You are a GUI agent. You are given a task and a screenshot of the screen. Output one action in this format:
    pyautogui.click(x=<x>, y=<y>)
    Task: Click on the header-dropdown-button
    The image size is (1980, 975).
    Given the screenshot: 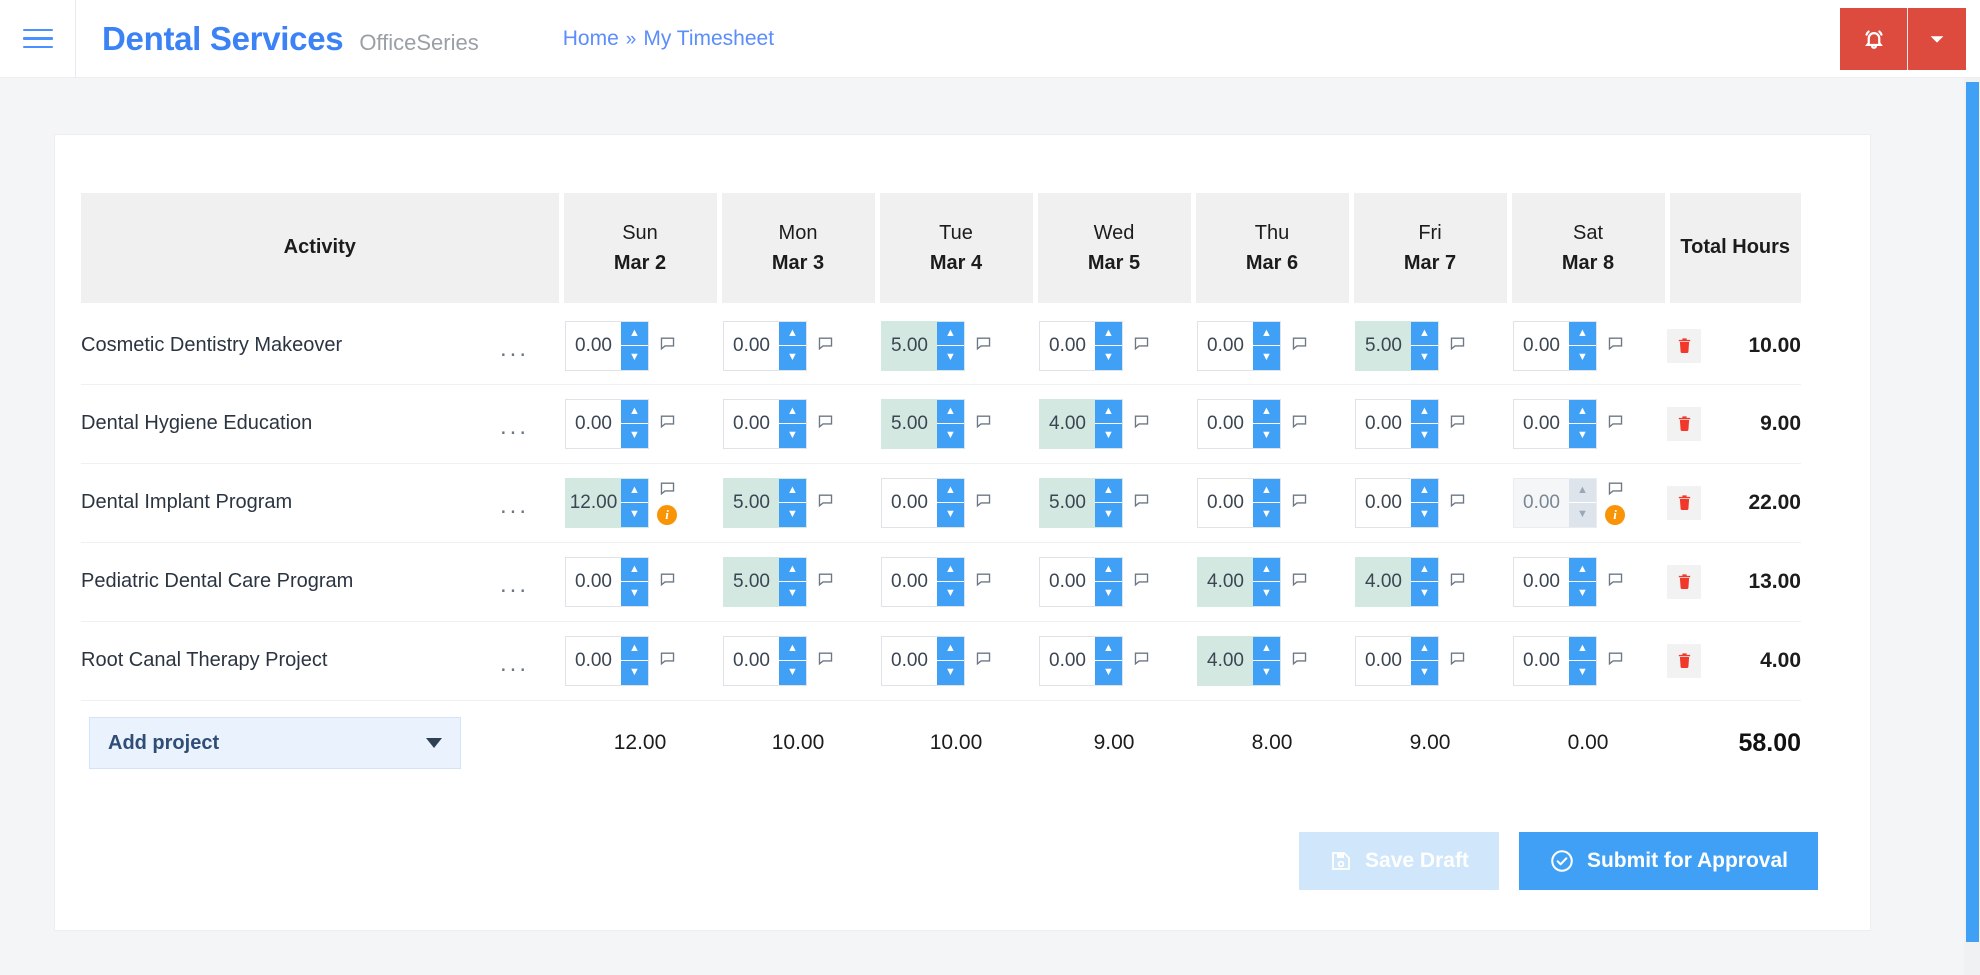 What is the action you would take?
    pyautogui.click(x=1937, y=39)
    